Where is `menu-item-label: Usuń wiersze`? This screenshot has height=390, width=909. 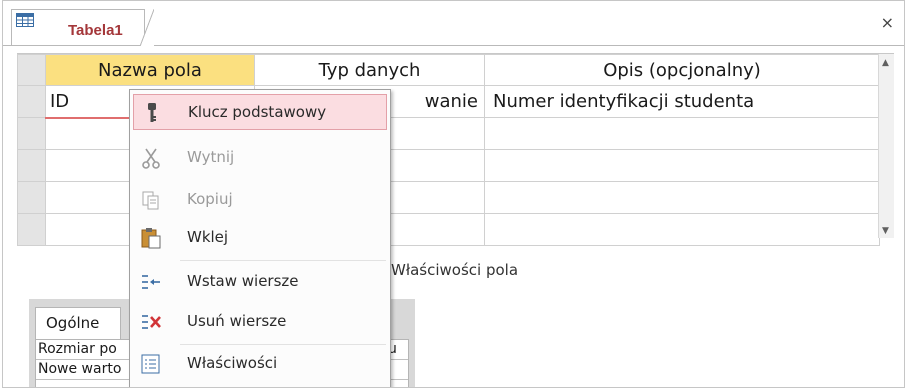 menu-item-label: Usuń wiersze is located at coordinates (237, 321).